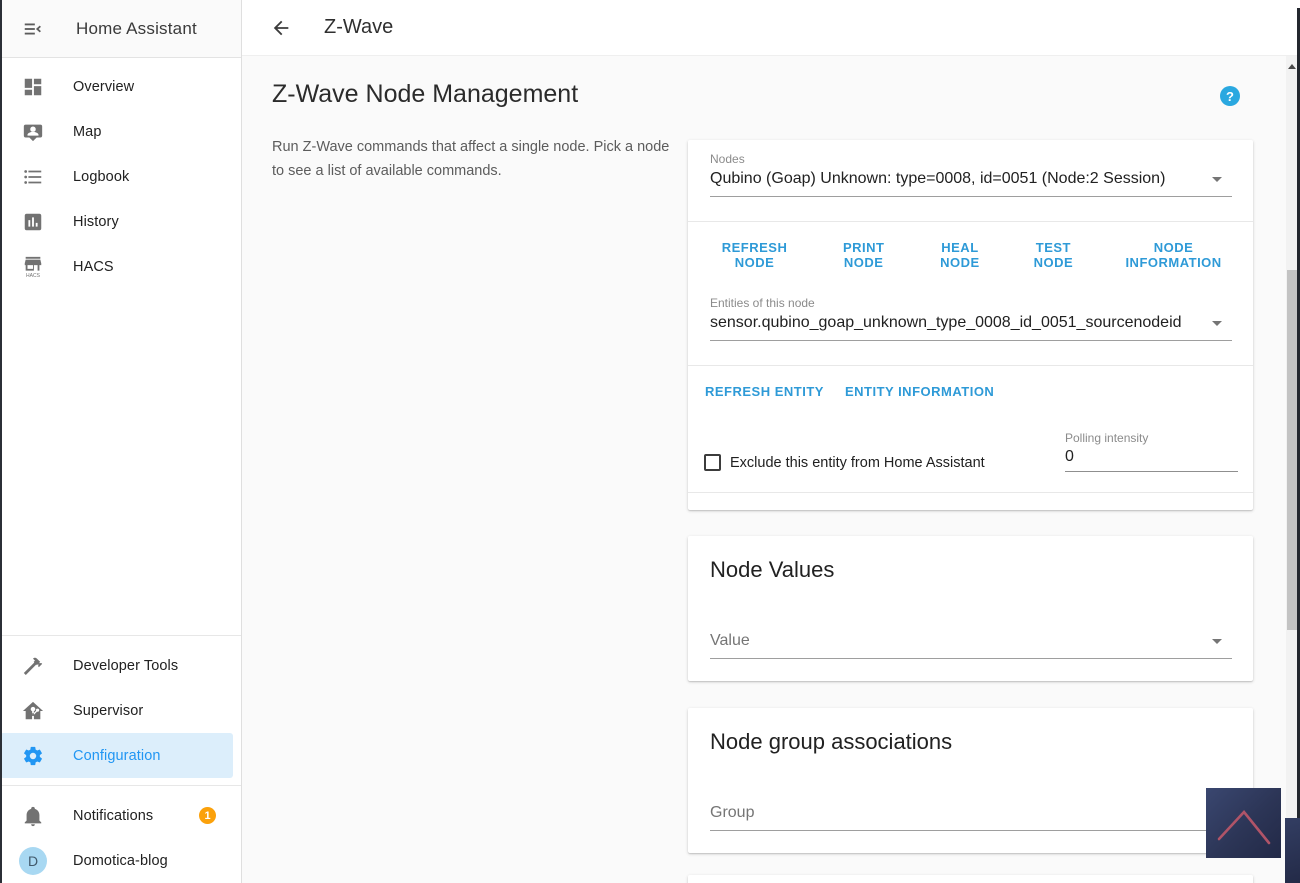 This screenshot has width=1300, height=883. I want to click on domotica-blog-logo, so click(1243, 823).